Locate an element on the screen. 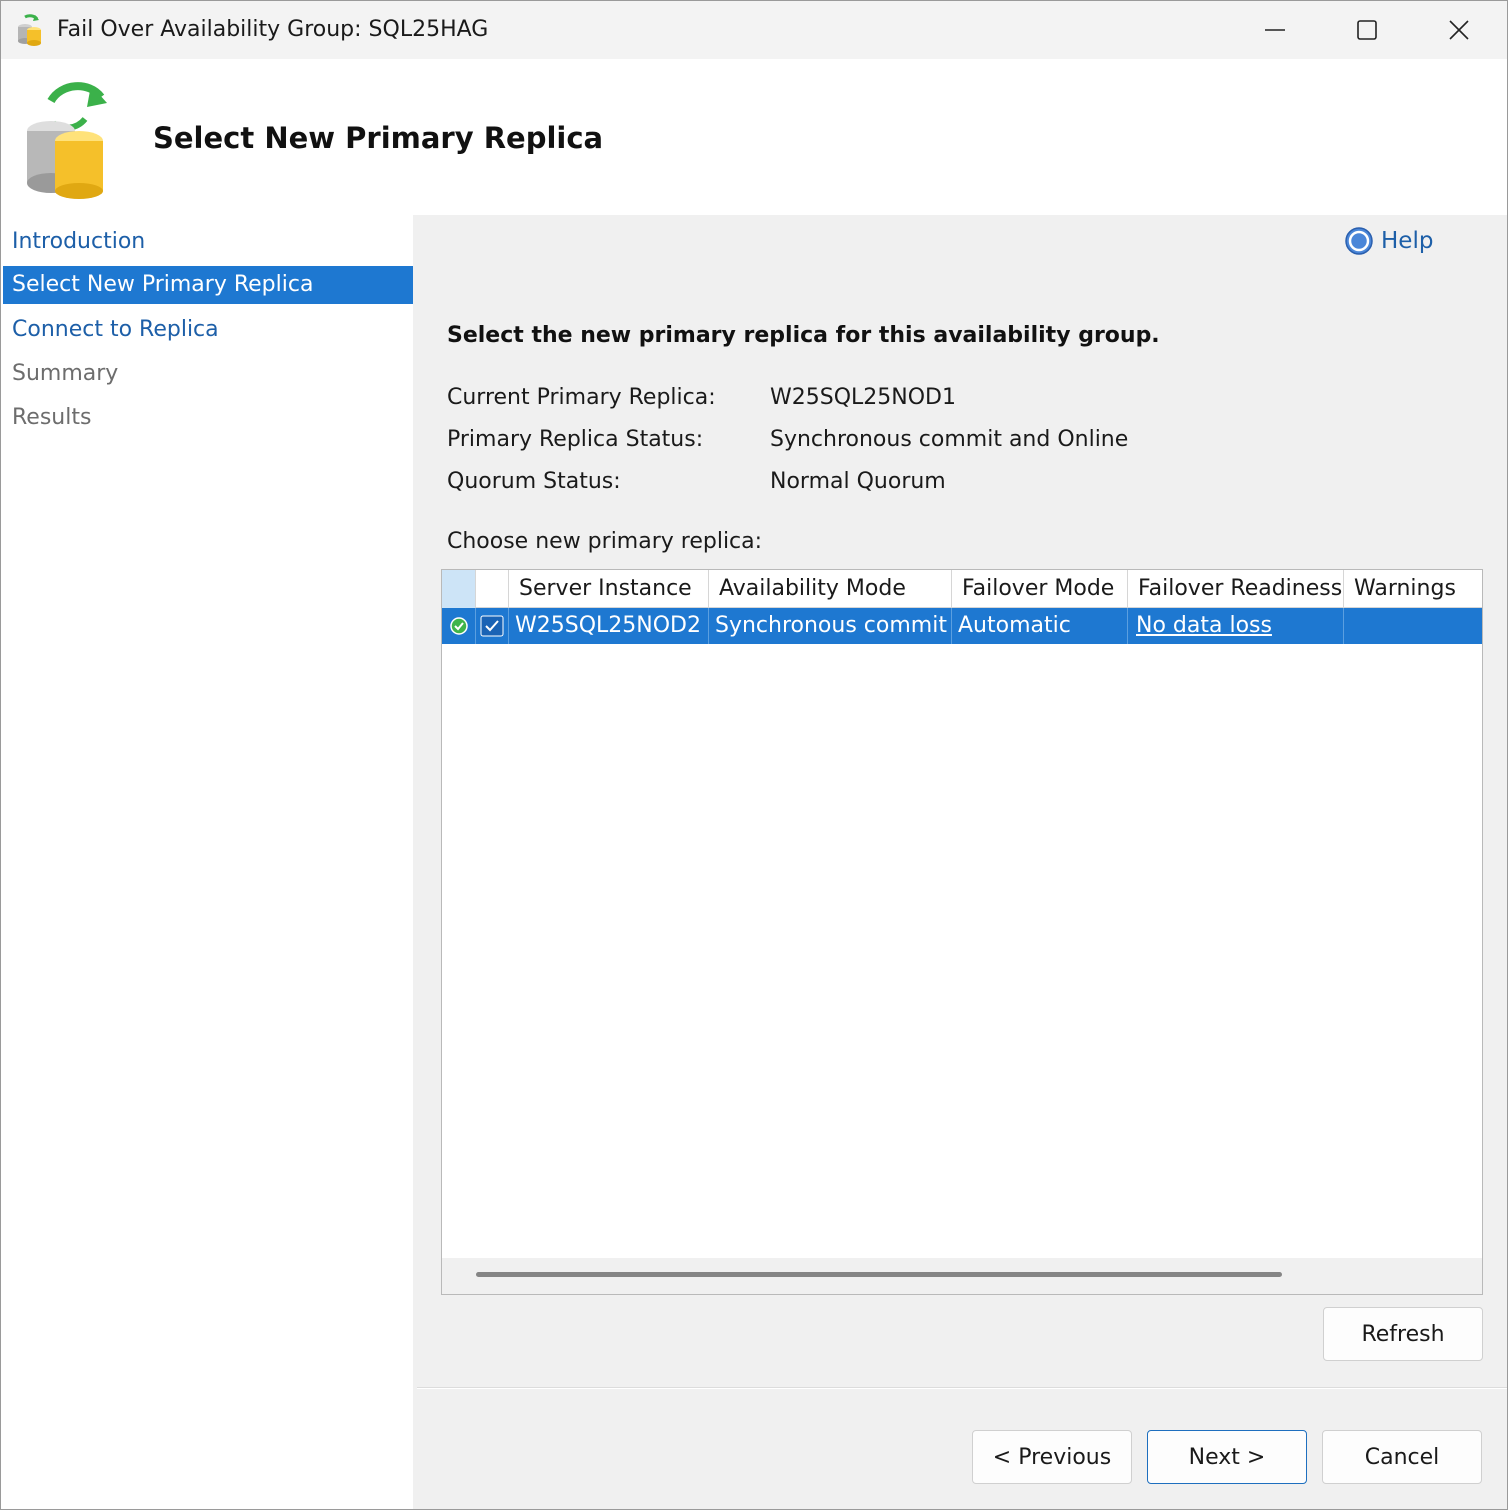 This screenshot has width=1508, height=1510. window-title: Fail Over Availability Group: SQL25HAG is located at coordinates (273, 29).